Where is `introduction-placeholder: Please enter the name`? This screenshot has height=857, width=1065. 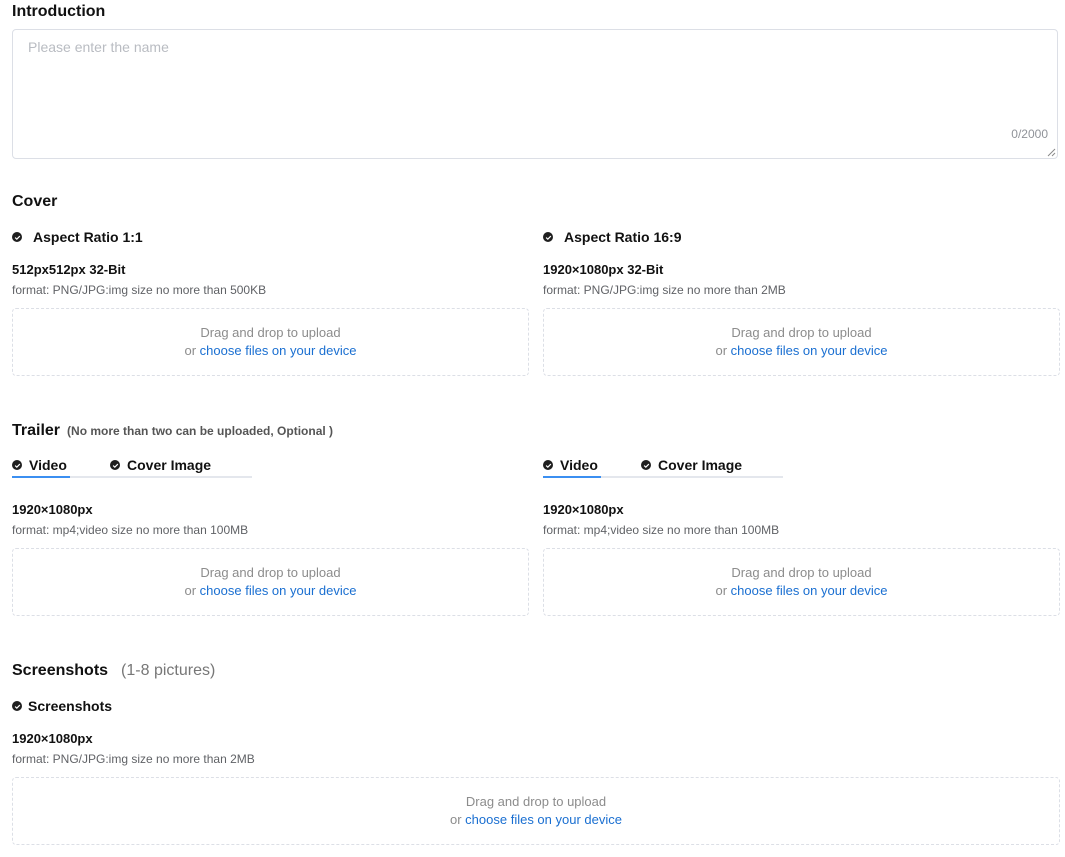 introduction-placeholder: Please enter the name is located at coordinates (98, 47).